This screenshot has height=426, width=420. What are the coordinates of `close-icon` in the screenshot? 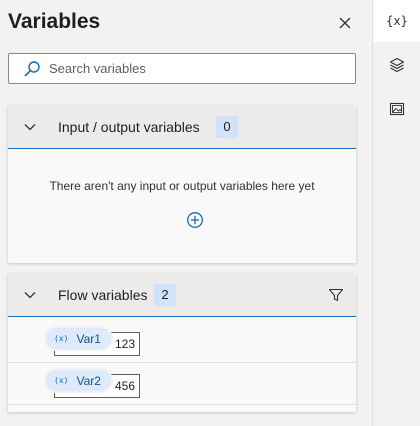 It's located at (345, 23).